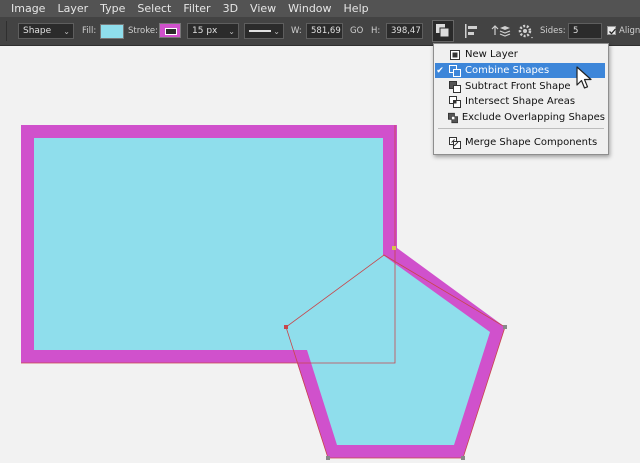  Describe the element at coordinates (356, 31) in the screenshot. I see `link-dimensions-icon: GO` at that location.